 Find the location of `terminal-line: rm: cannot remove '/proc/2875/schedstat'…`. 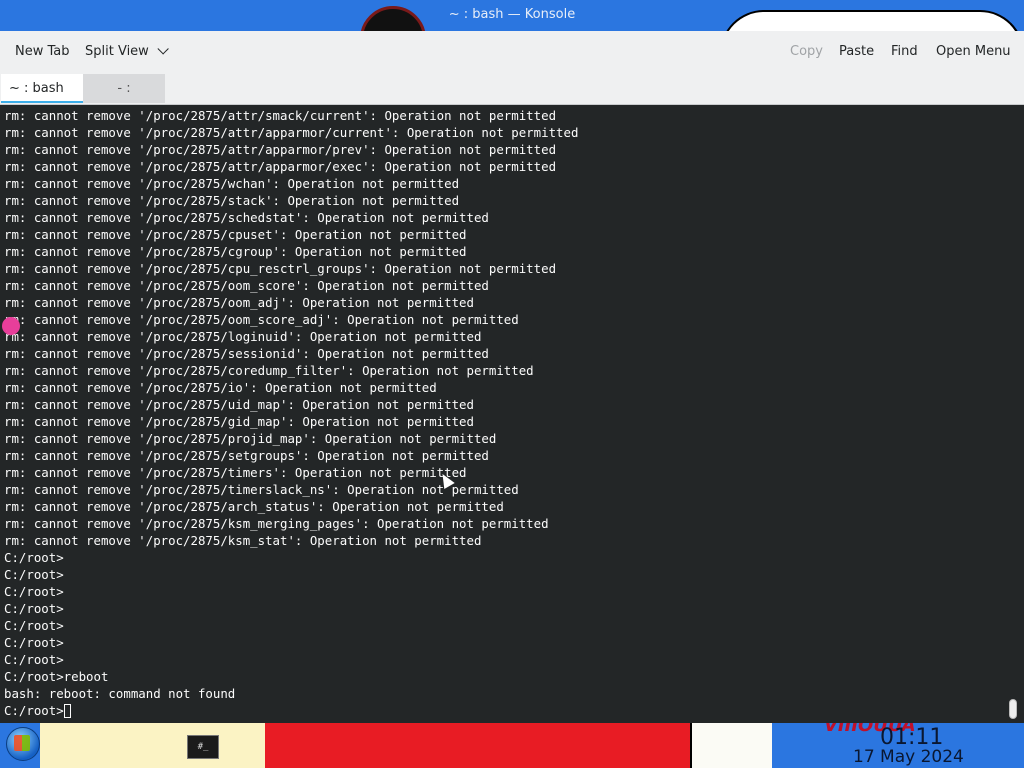

terminal-line: rm: cannot remove '/proc/2875/schedstat'… is located at coordinates (246, 217).